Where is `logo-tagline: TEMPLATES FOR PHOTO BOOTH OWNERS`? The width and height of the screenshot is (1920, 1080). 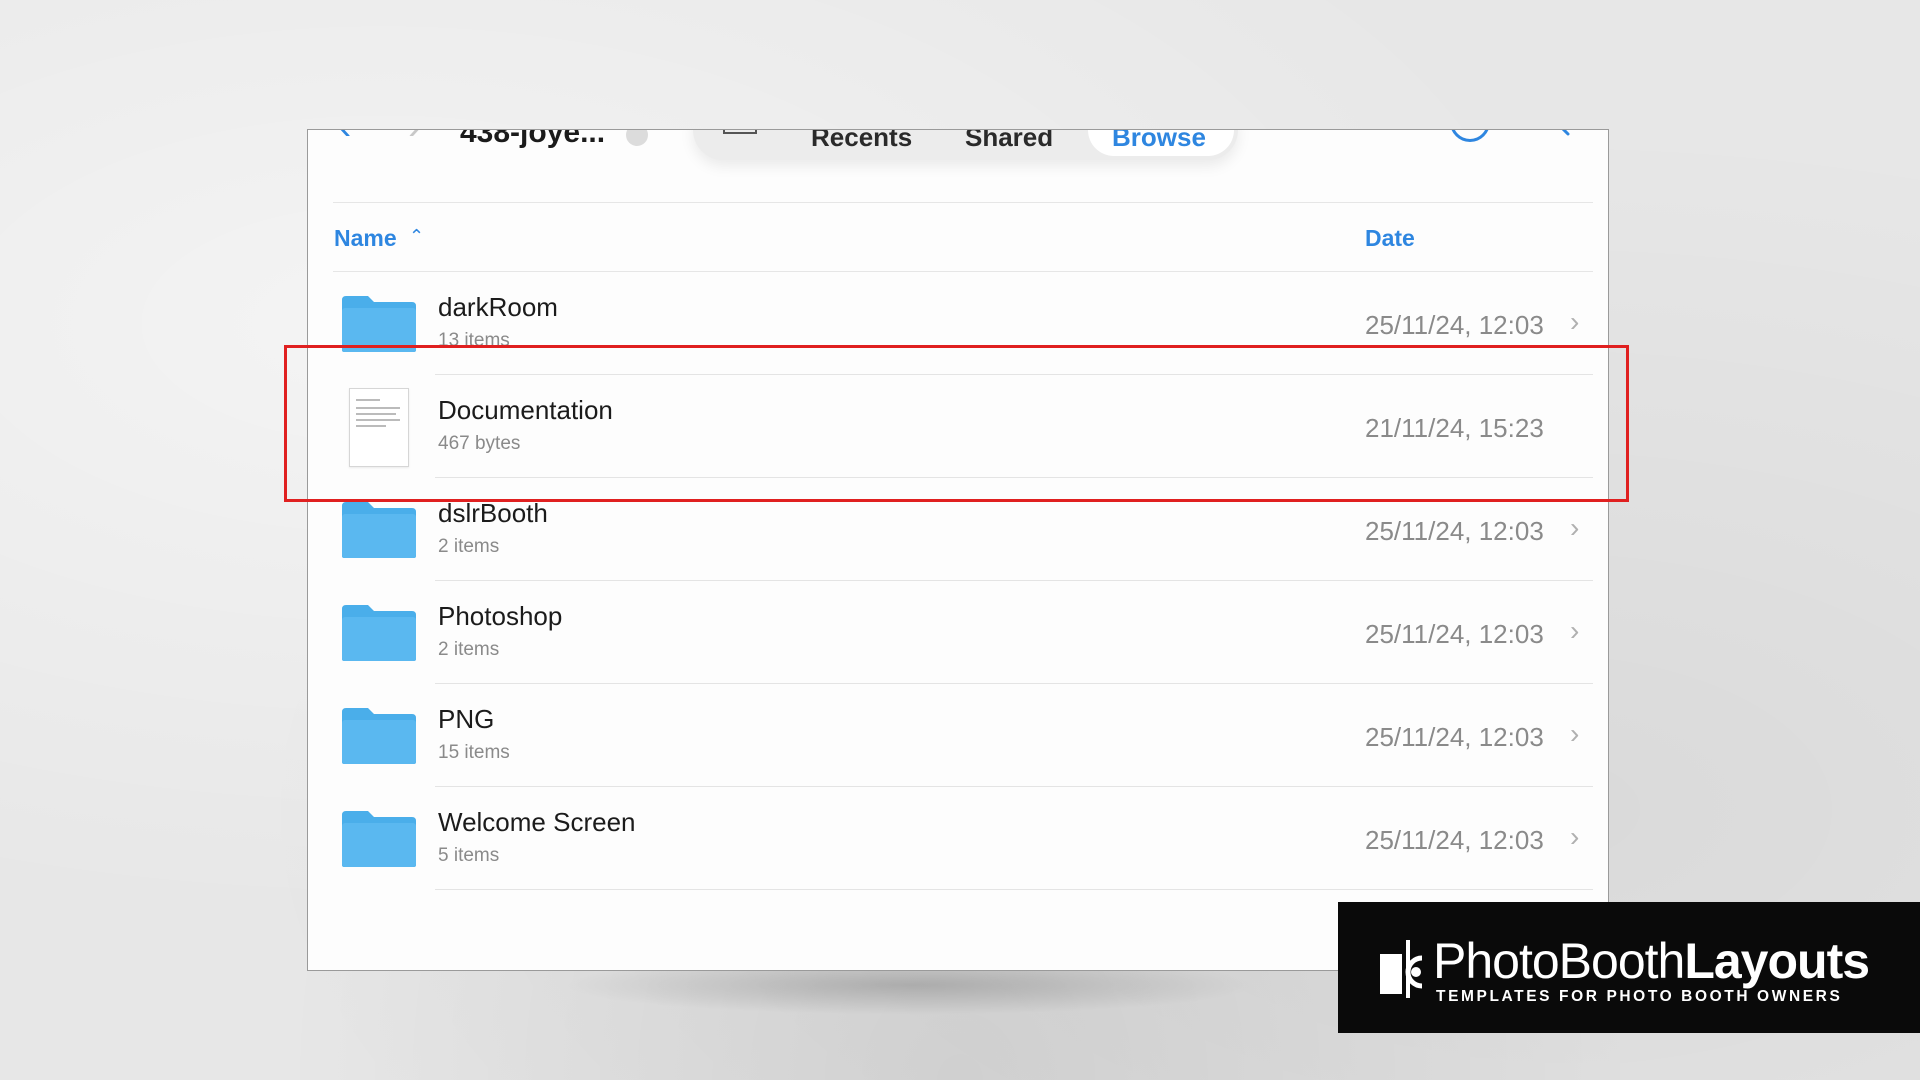 logo-tagline: TEMPLATES FOR PHOTO BOOTH OWNERS is located at coordinates (1639, 996).